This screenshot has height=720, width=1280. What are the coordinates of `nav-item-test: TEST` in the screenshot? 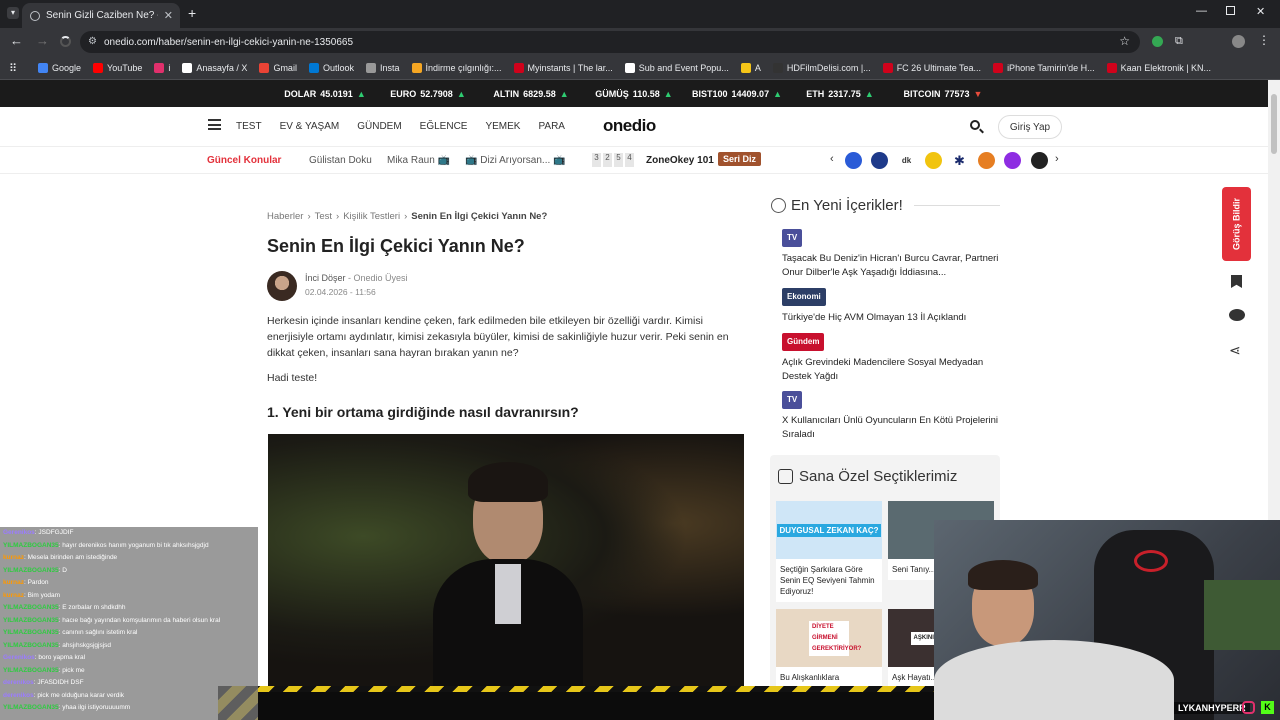 It's located at (249, 126).